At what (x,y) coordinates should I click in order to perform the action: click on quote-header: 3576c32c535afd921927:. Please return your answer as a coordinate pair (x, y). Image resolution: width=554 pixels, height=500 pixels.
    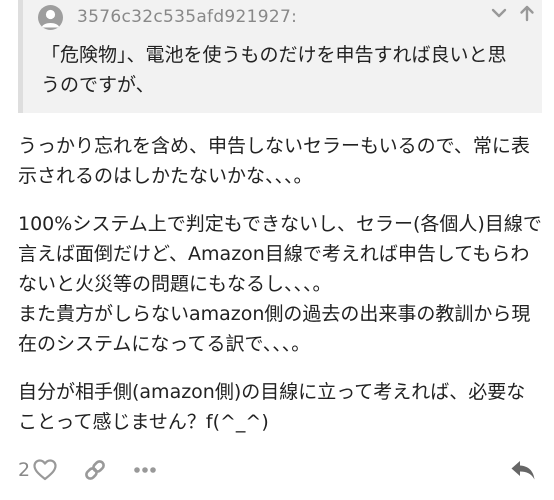
    Looking at the image, I should click on (285, 17).